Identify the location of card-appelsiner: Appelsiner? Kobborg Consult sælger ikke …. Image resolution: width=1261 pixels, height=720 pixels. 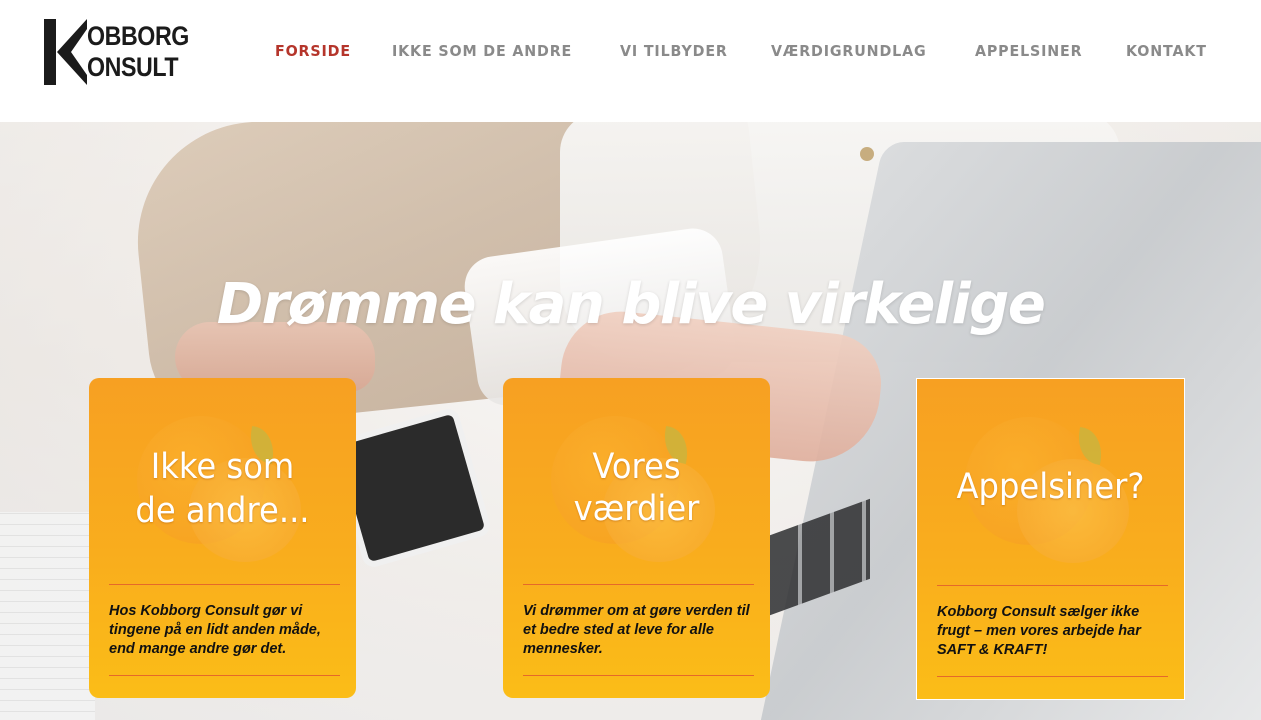
(1050, 539).